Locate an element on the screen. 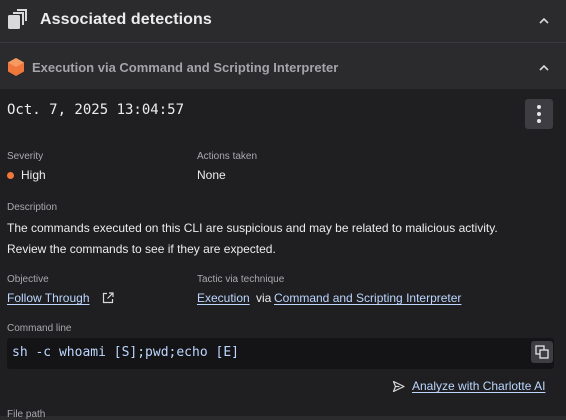  detection-timestamp: Oct. 7, 2025 13:04:57 is located at coordinates (96, 110).